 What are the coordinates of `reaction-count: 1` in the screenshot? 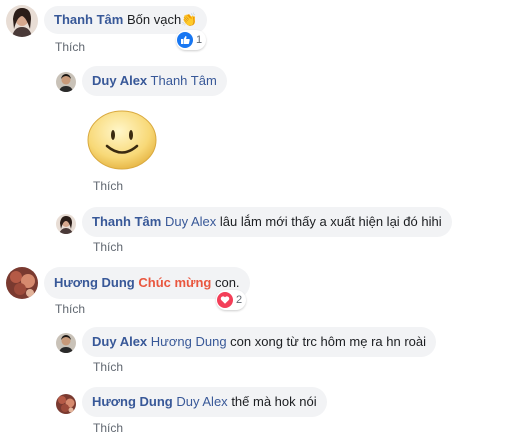 It's located at (199, 40).